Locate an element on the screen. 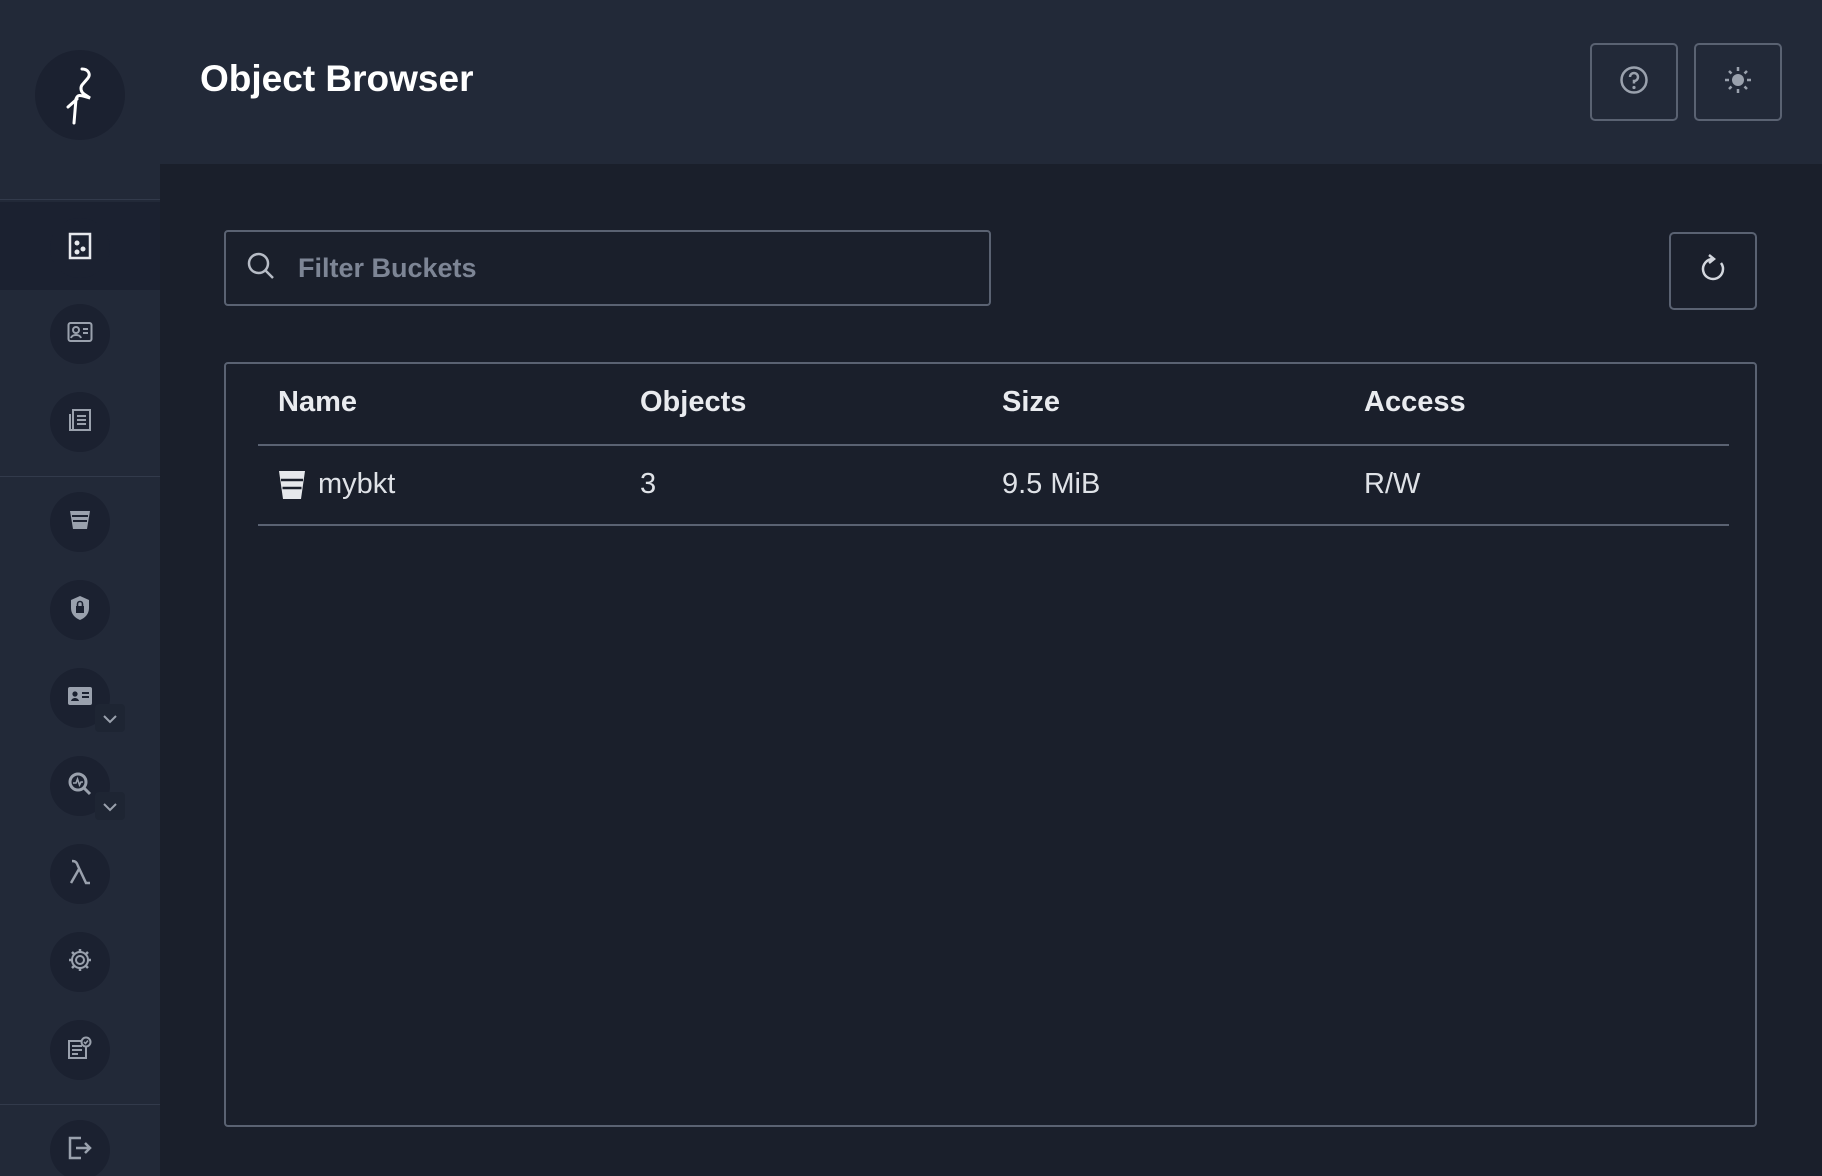  bucket-name: mybkt is located at coordinates (356, 484).